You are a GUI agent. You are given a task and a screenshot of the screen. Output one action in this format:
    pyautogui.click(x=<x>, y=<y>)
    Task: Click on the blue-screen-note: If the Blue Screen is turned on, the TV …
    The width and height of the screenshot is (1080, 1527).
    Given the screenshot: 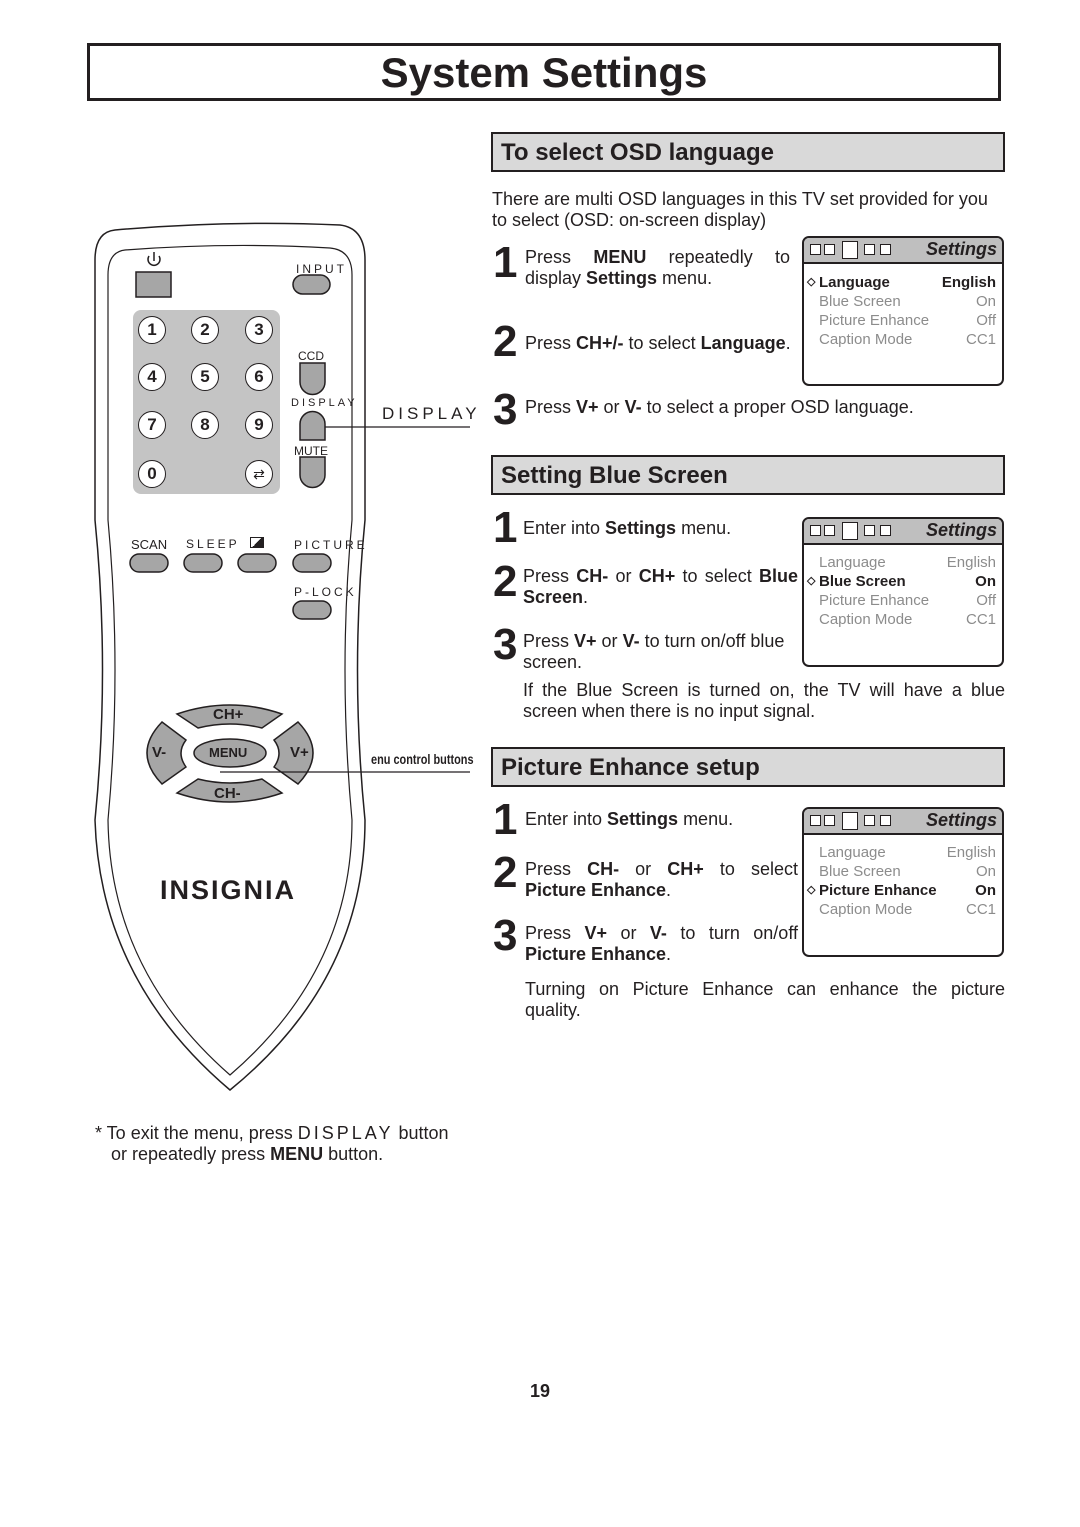 What is the action you would take?
    pyautogui.click(x=764, y=700)
    